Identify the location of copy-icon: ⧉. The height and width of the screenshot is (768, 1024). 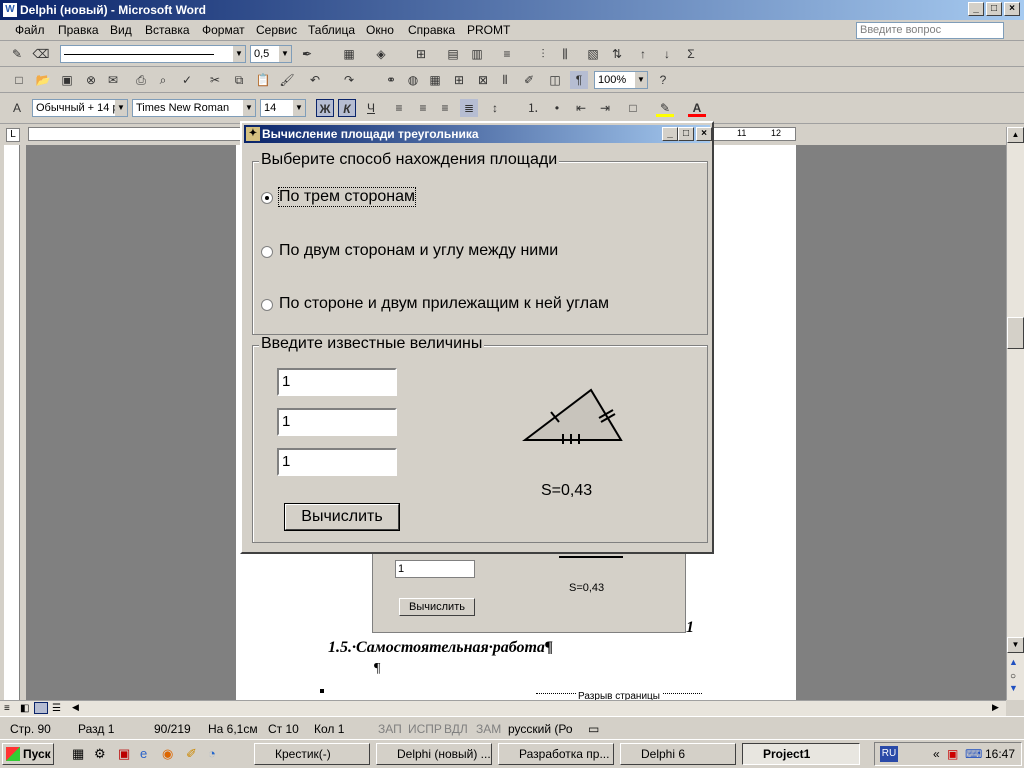
(239, 80).